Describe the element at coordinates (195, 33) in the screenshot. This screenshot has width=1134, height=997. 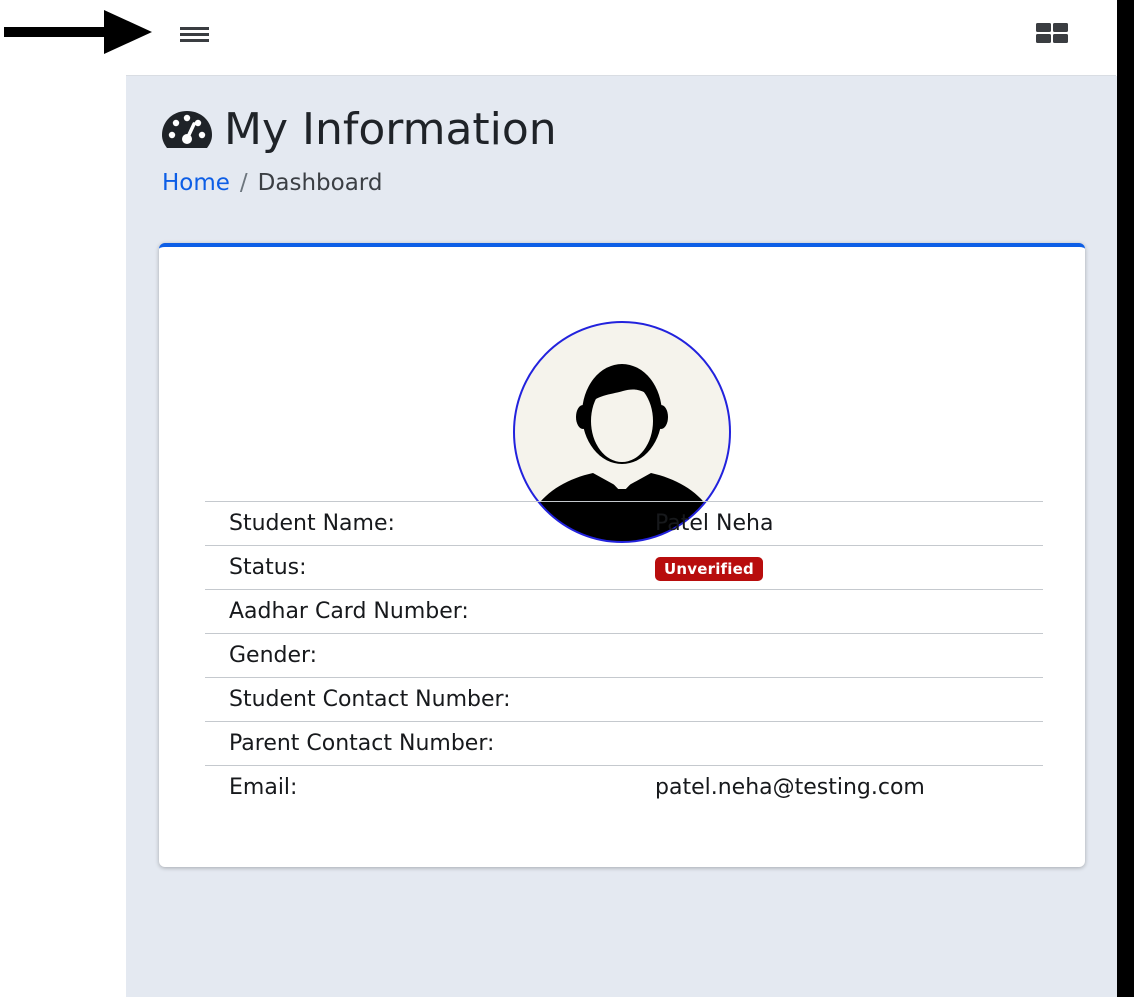
I see `hamburger-menu-icon` at that location.